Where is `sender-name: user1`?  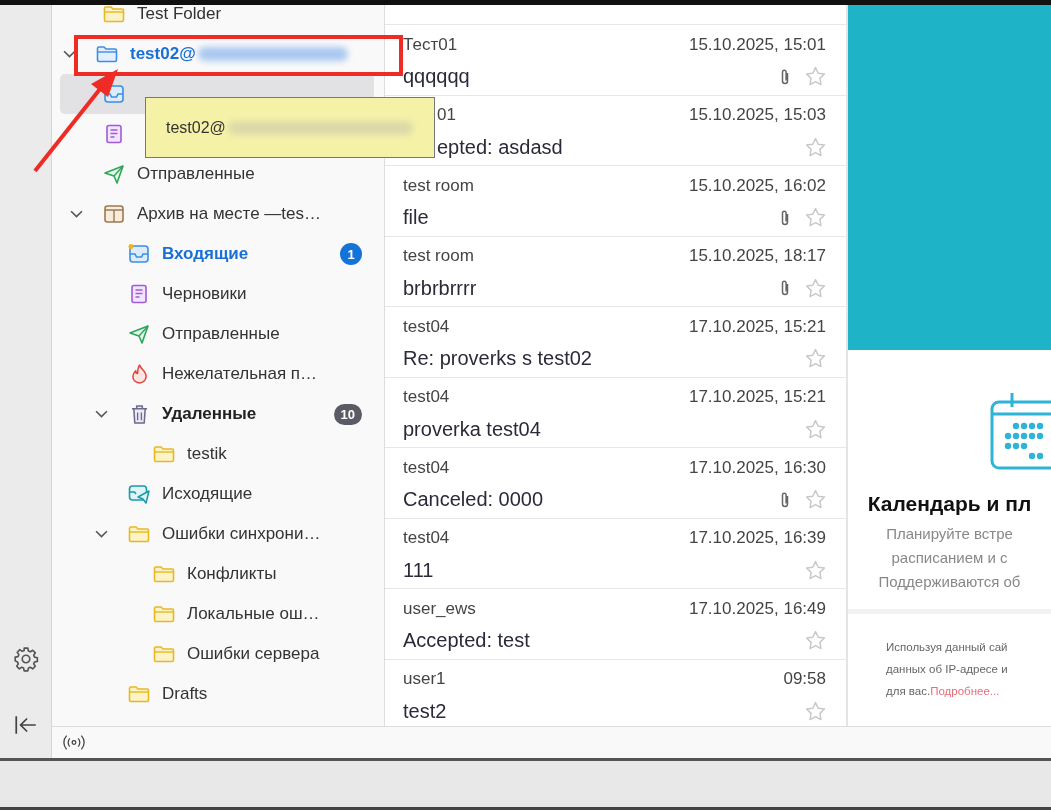 sender-name: user1 is located at coordinates (424, 679).